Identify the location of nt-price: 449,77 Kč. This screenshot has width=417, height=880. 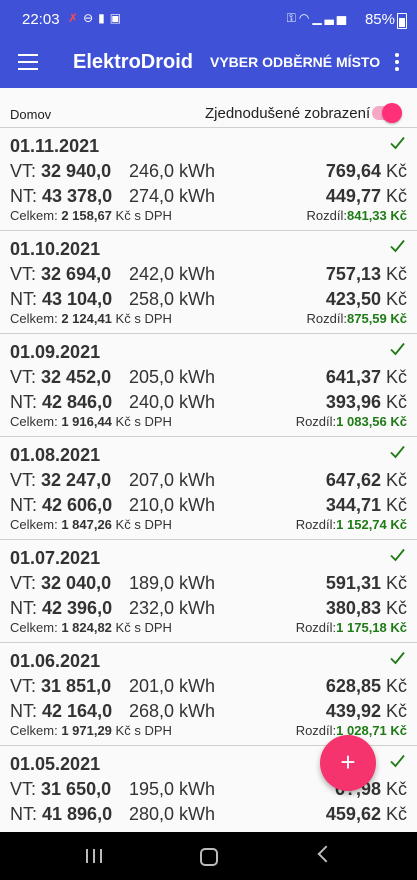
(366, 196).